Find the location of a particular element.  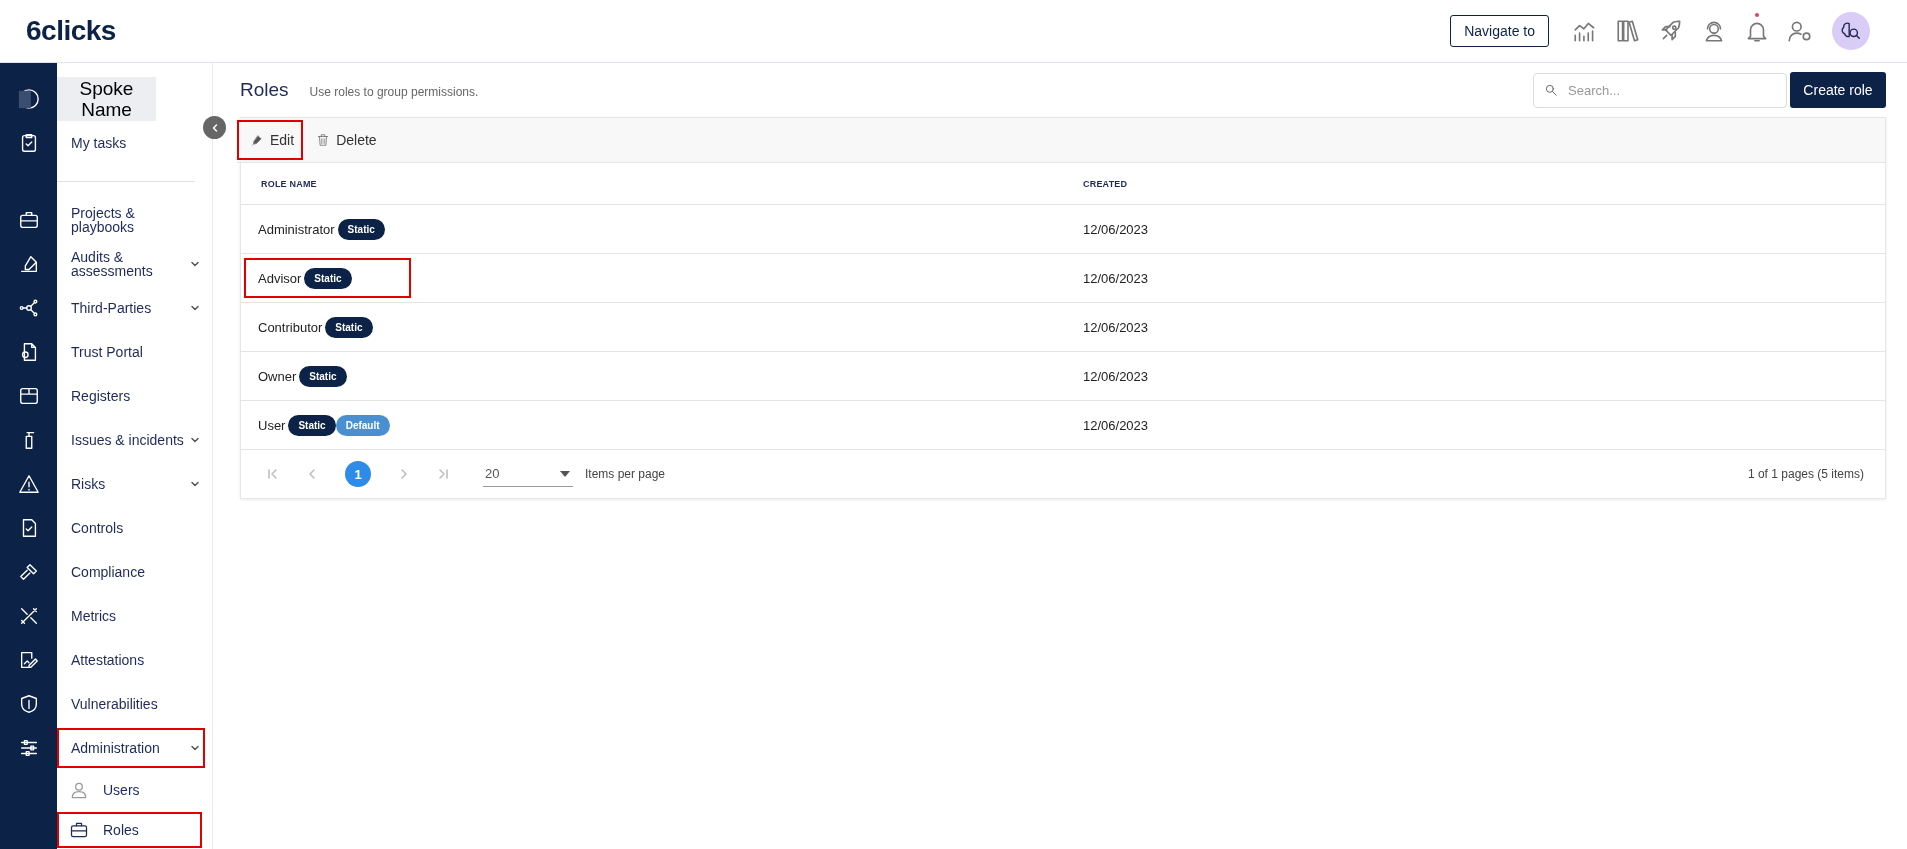

trash-icon is located at coordinates (323, 140).